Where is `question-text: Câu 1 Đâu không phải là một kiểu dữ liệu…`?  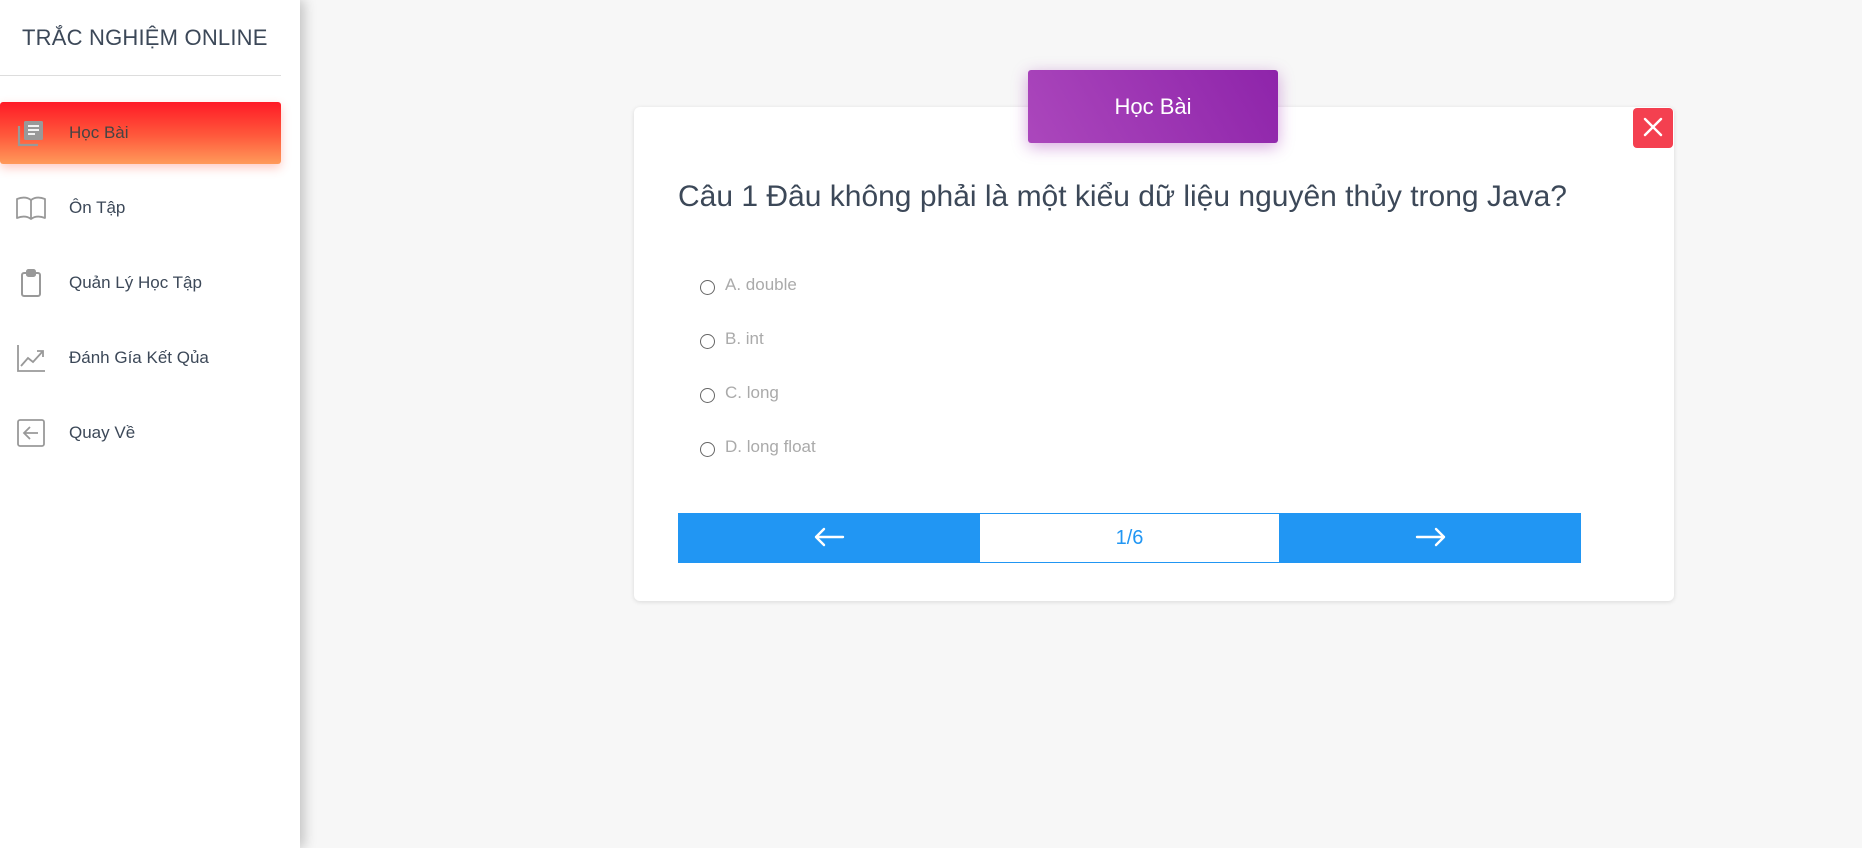
question-text: Câu 1 Đâu không phải là một kiểu dữ liệu… is located at coordinates (1122, 196).